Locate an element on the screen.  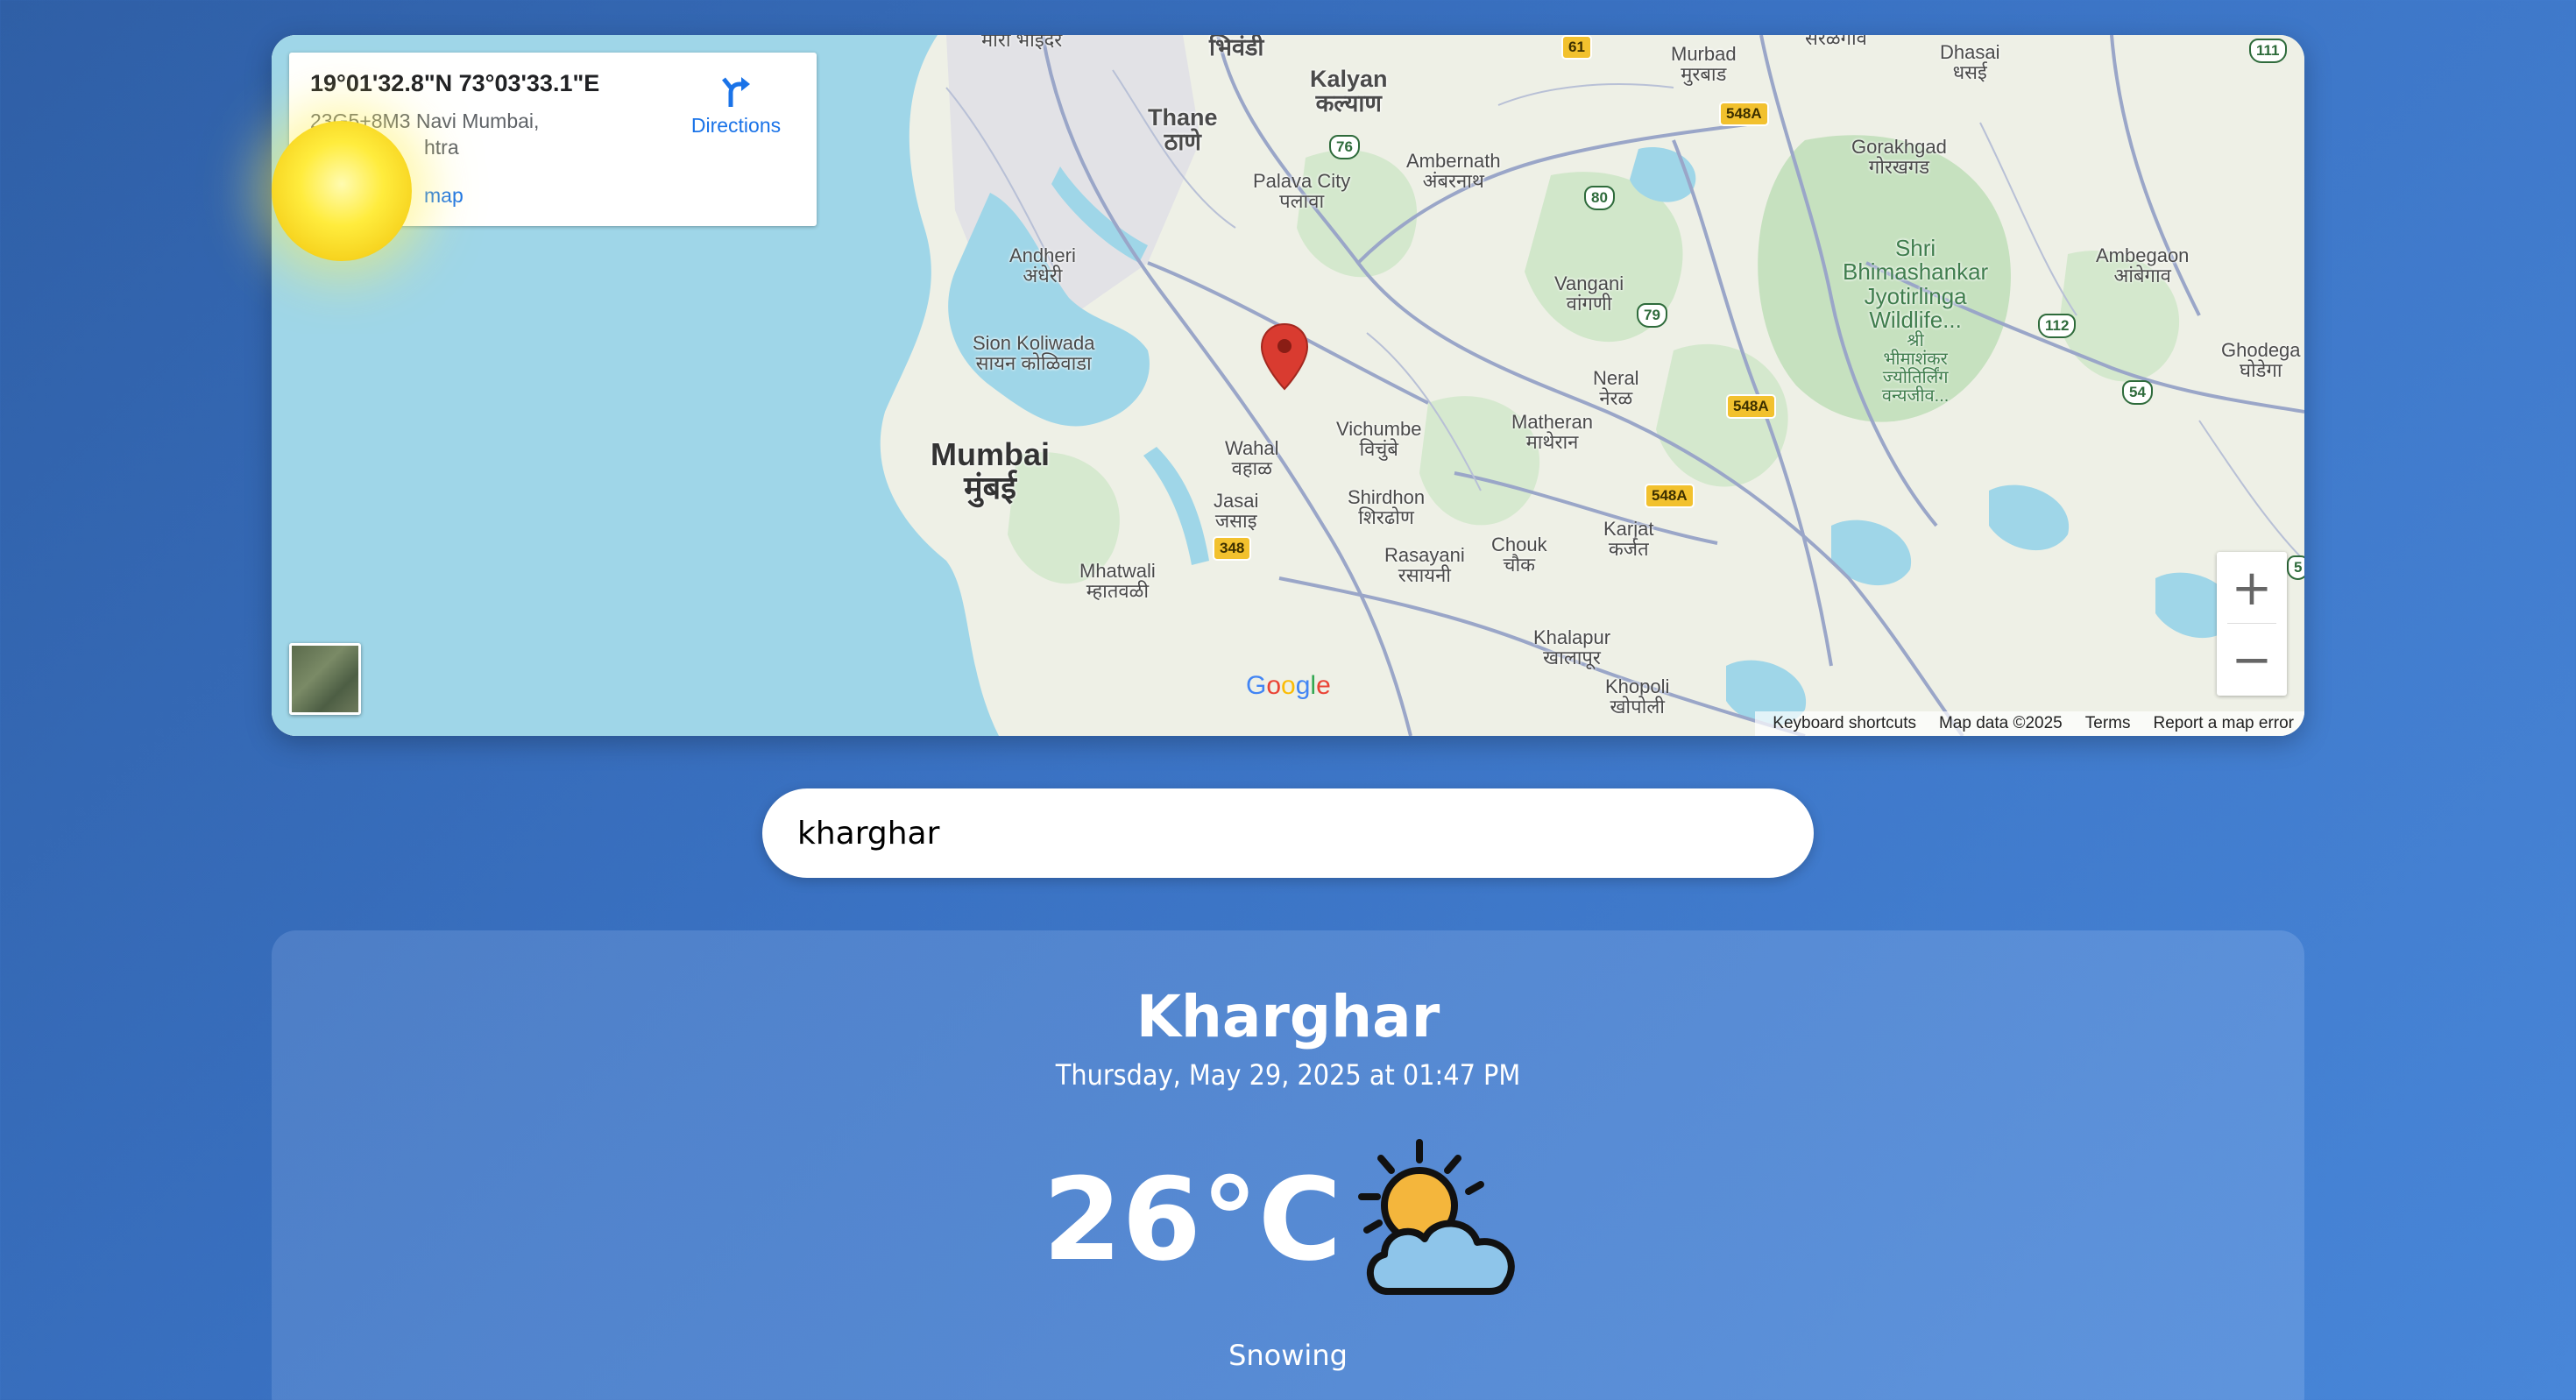
map-label: Ambernath अंबरनाथ is located at coordinates (1453, 171).